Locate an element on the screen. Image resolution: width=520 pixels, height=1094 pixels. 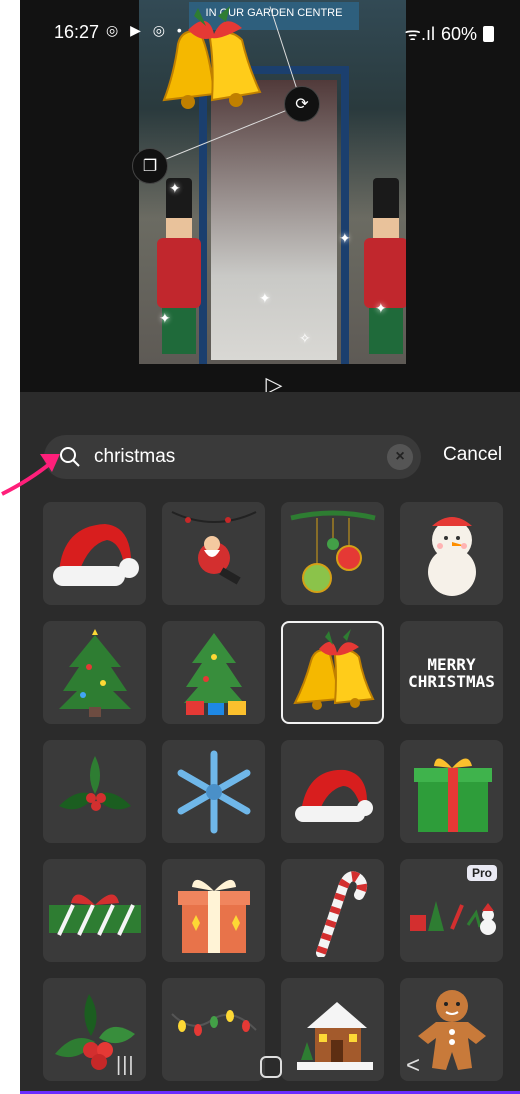
sticker-gift-box-orange is located at coordinates (213, 910).